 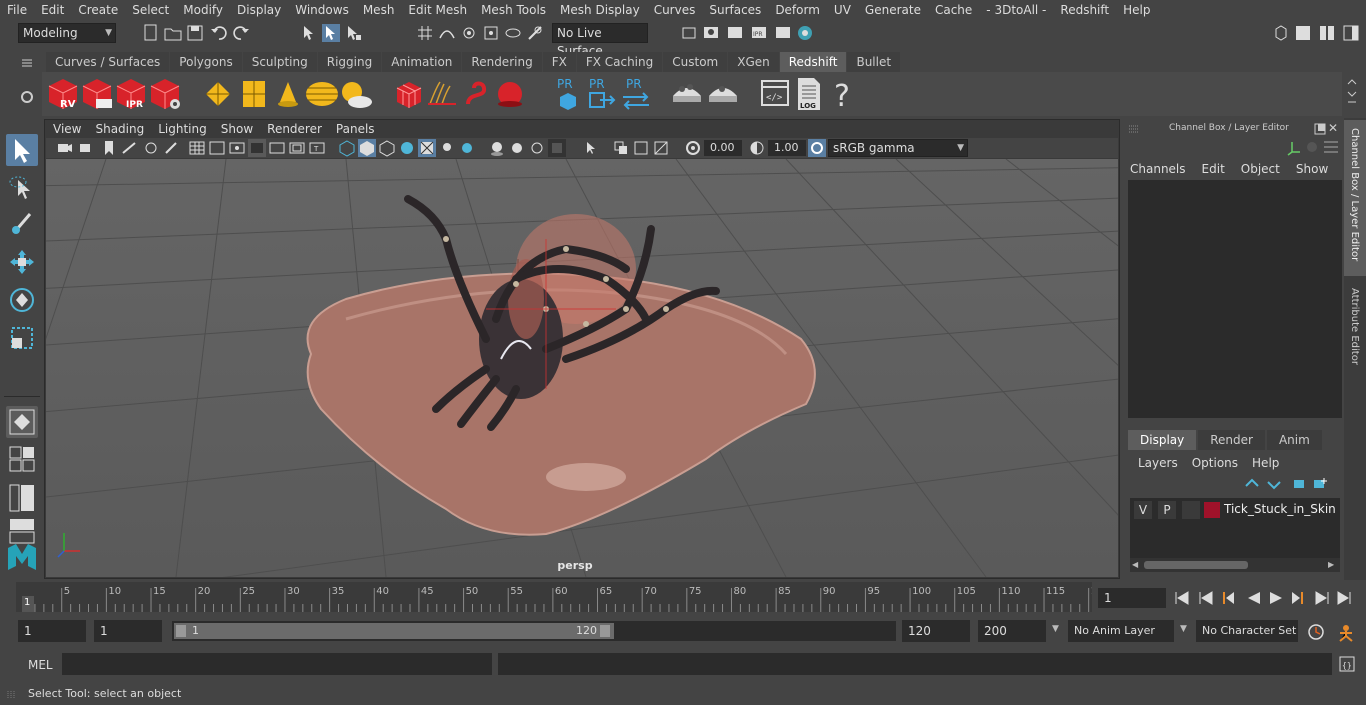 What do you see at coordinates (237, 148) in the screenshot?
I see `resolution-gate-icon` at bounding box center [237, 148].